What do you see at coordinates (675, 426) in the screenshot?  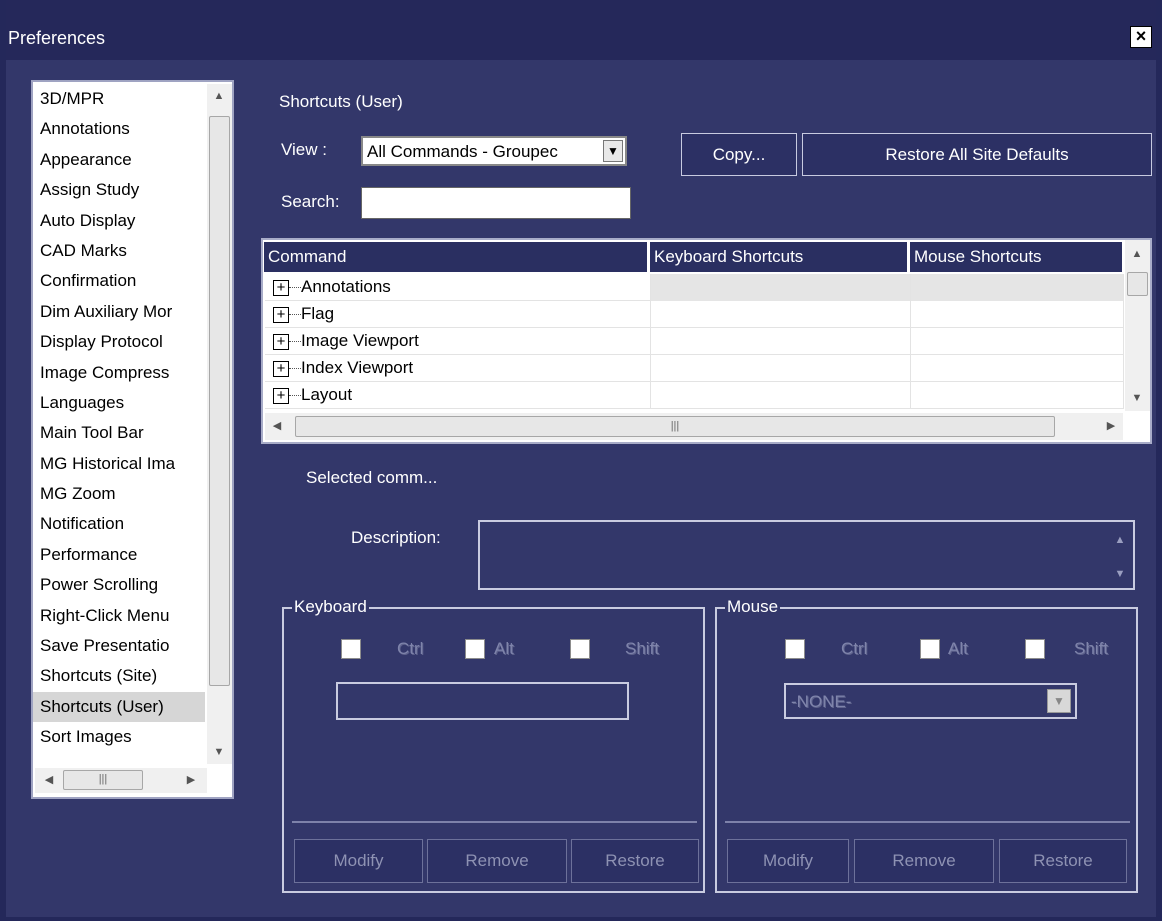 I see `grid-hscroll-thumb: |||` at bounding box center [675, 426].